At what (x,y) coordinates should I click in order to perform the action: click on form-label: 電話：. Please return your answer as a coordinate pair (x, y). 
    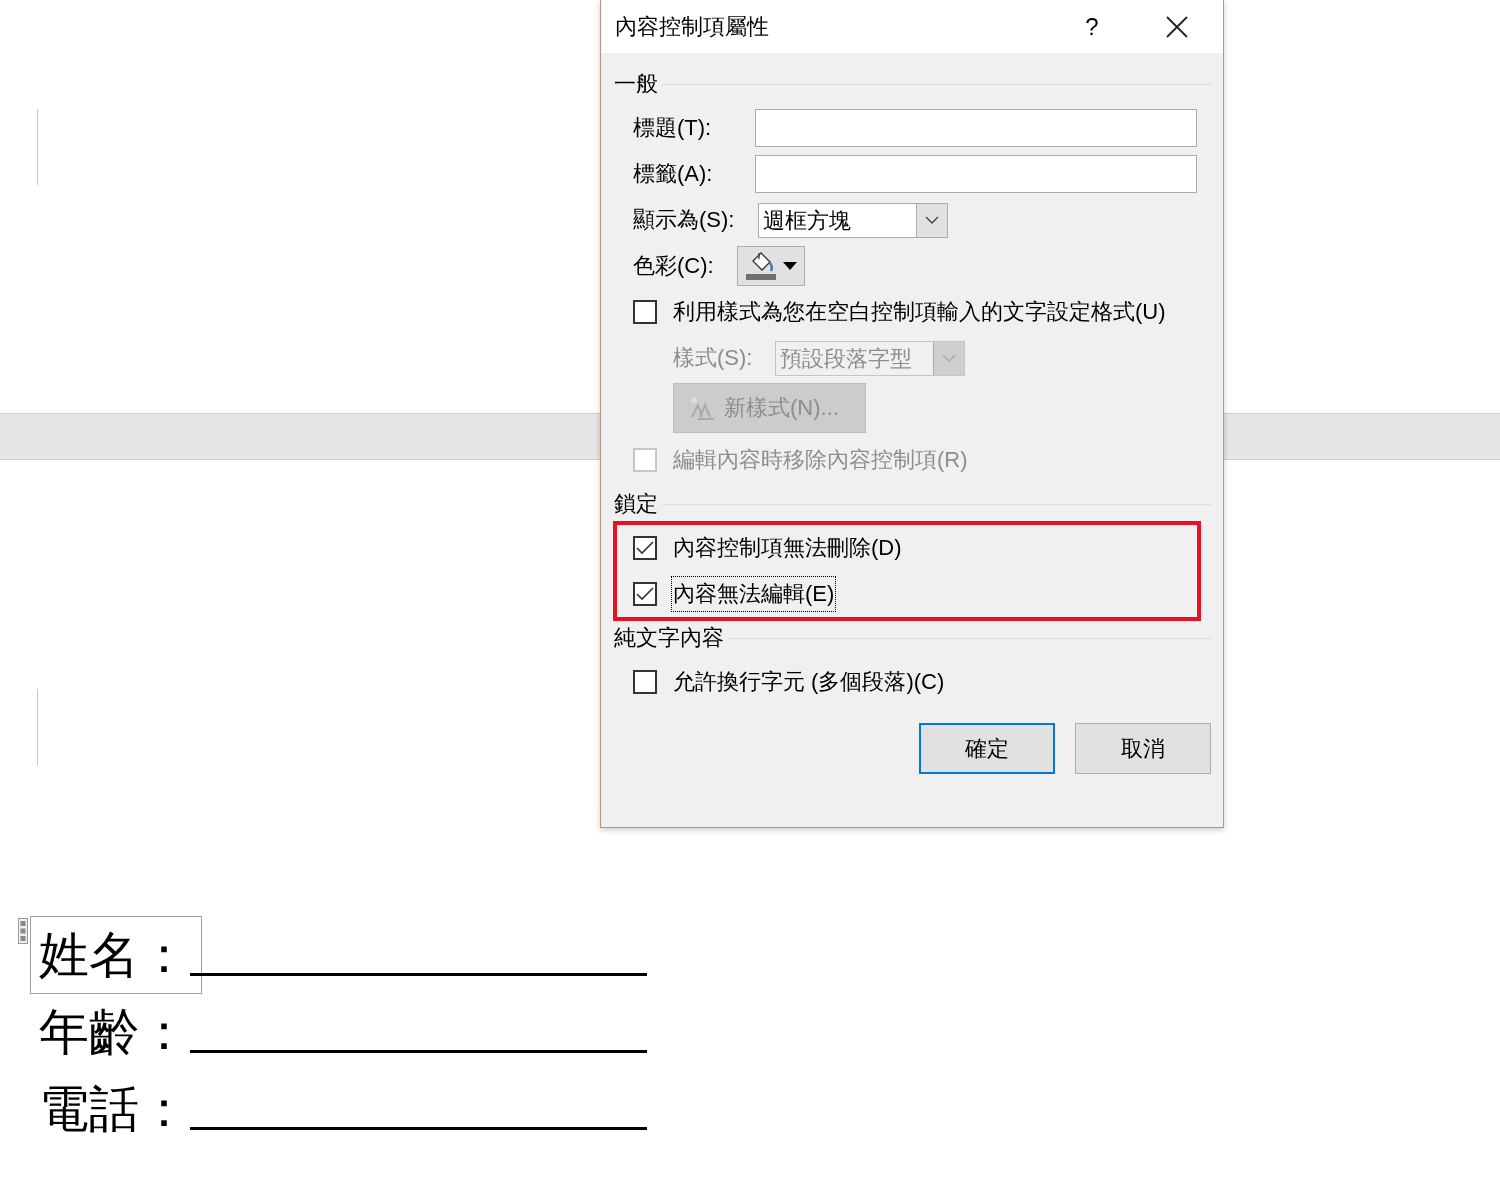
    Looking at the image, I should click on (114, 1109).